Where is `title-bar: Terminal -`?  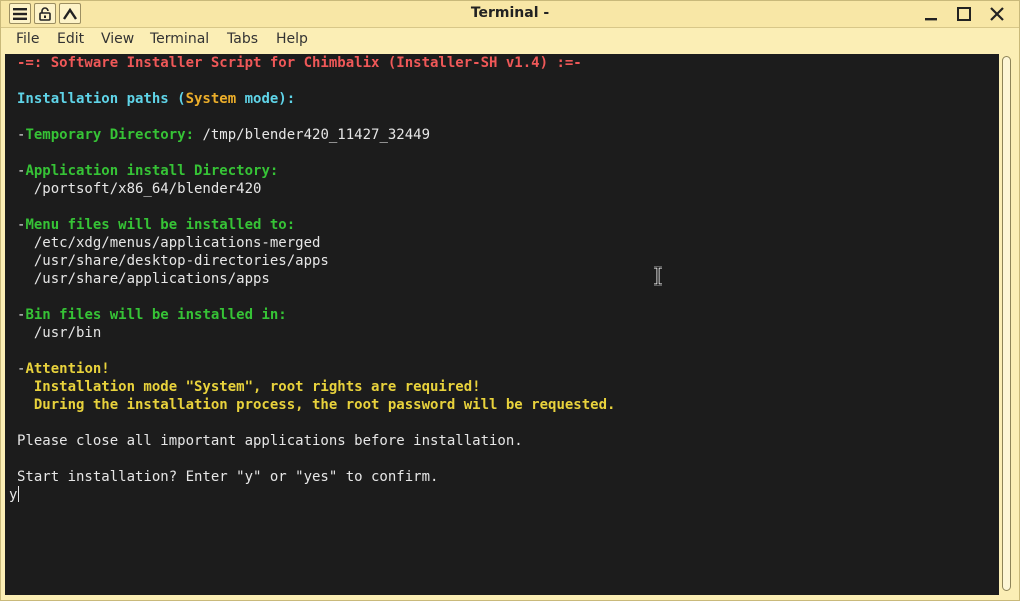
title-bar: Terminal - is located at coordinates (510, 14).